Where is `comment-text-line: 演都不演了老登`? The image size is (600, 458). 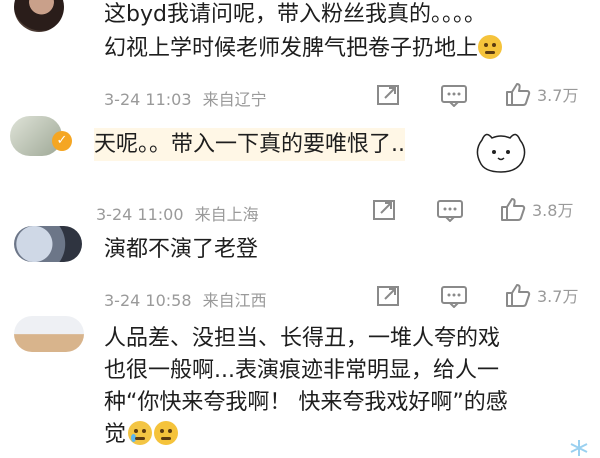 comment-text-line: 演都不演了老登 is located at coordinates (181, 249).